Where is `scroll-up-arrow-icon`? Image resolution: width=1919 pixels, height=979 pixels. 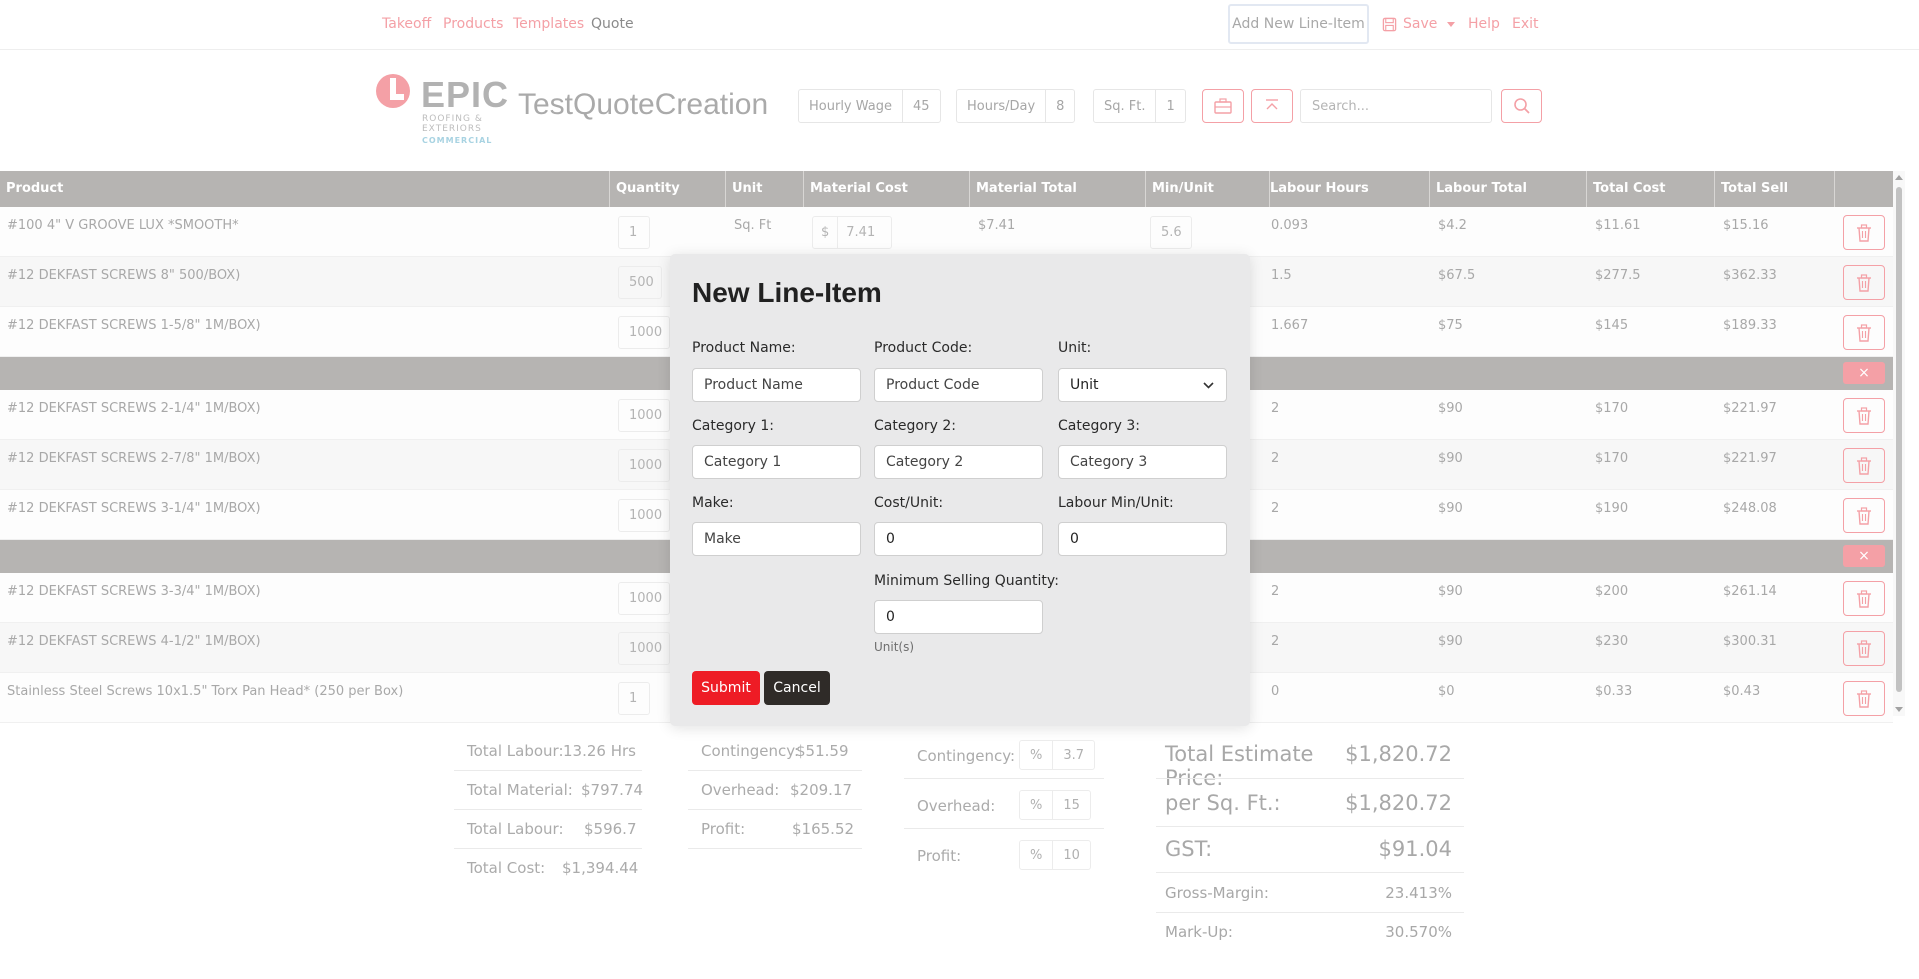
scroll-up-arrow-icon is located at coordinates (1899, 177).